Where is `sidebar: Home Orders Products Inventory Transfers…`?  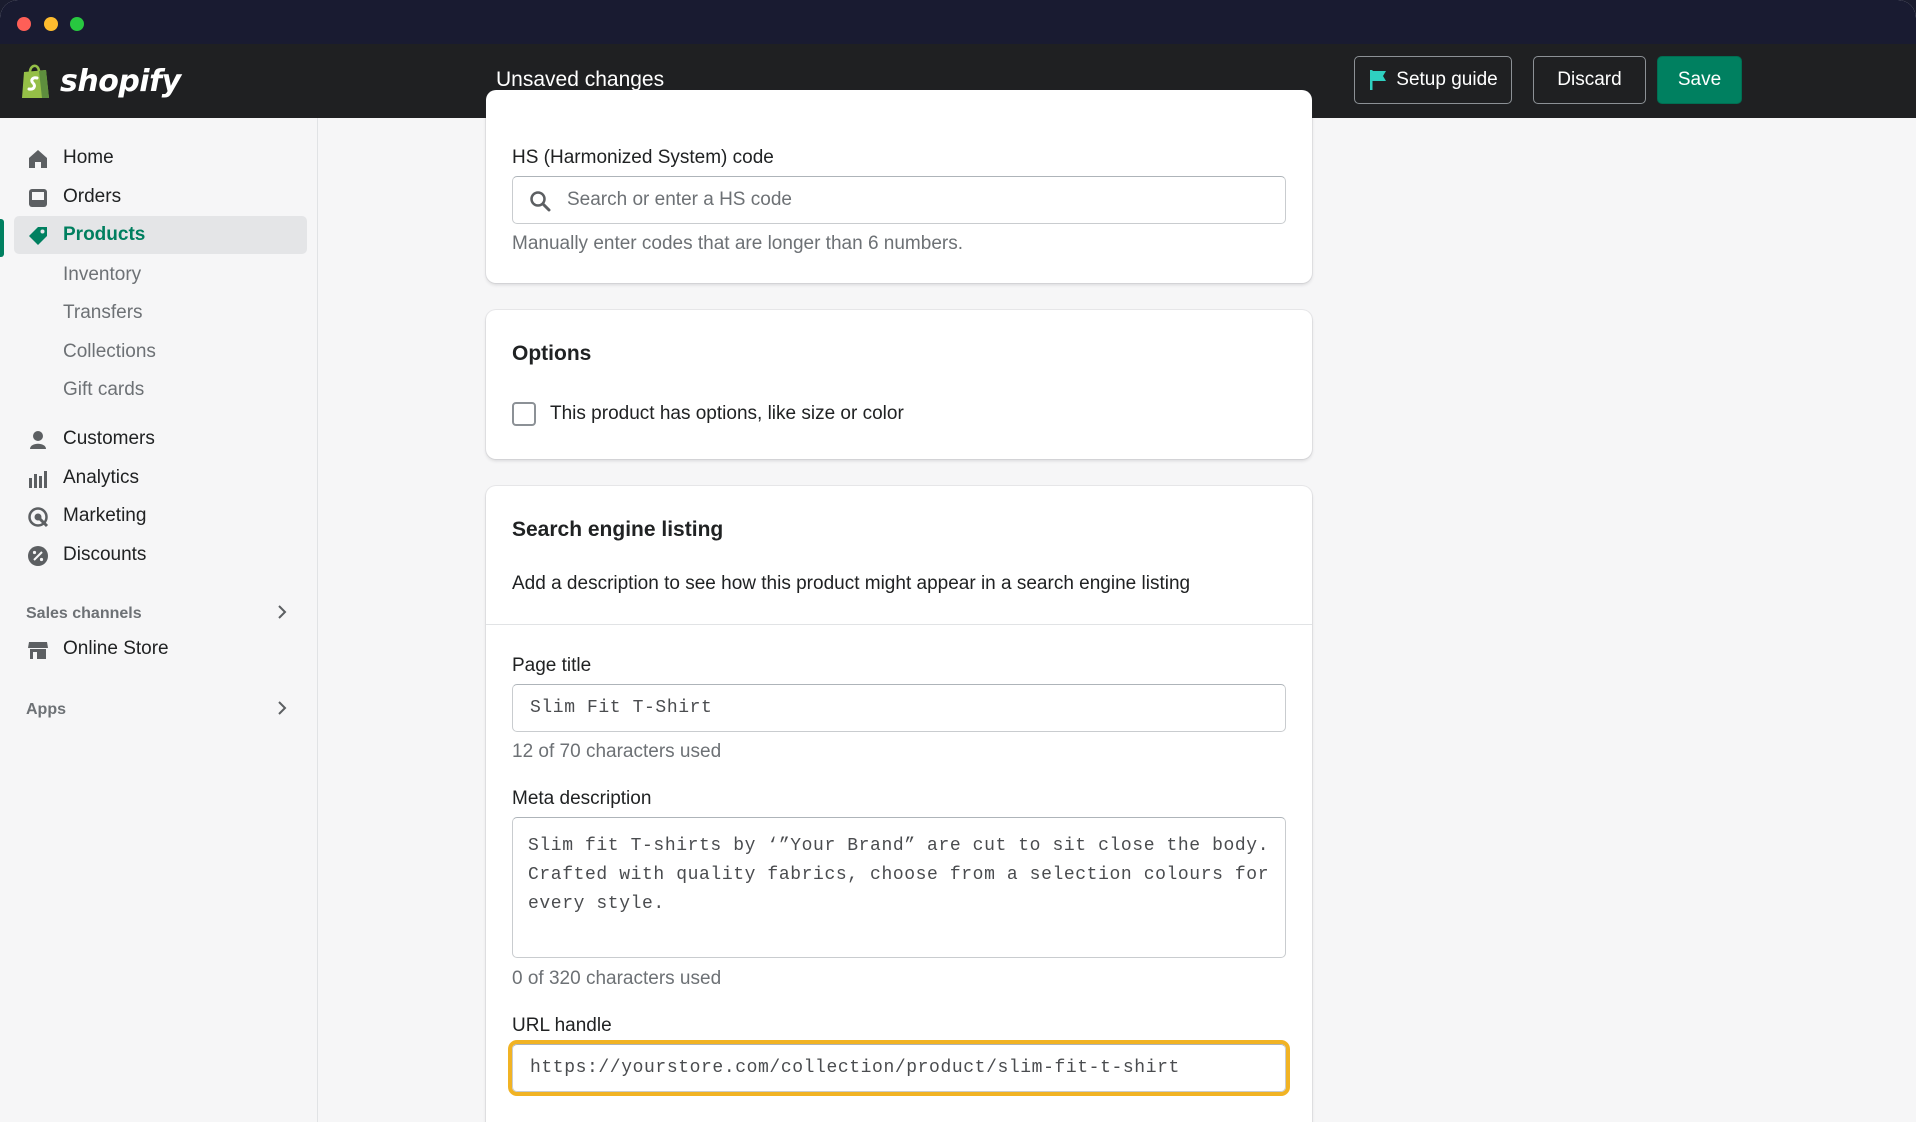
sidebar: Home Orders Products Inventory Transfers… is located at coordinates (159, 620).